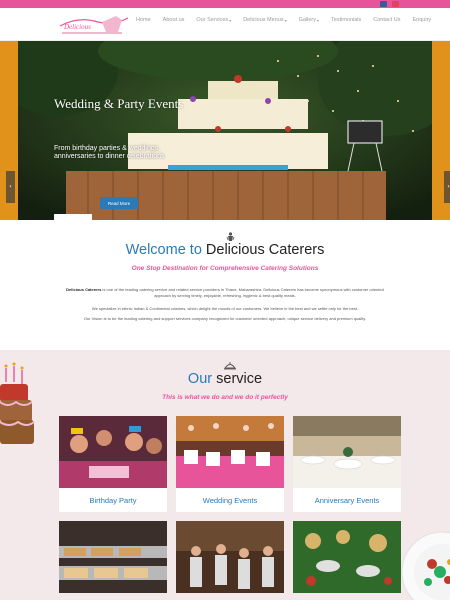  What do you see at coordinates (113, 500) in the screenshot?
I see `card-label: Birthday Party` at bounding box center [113, 500].